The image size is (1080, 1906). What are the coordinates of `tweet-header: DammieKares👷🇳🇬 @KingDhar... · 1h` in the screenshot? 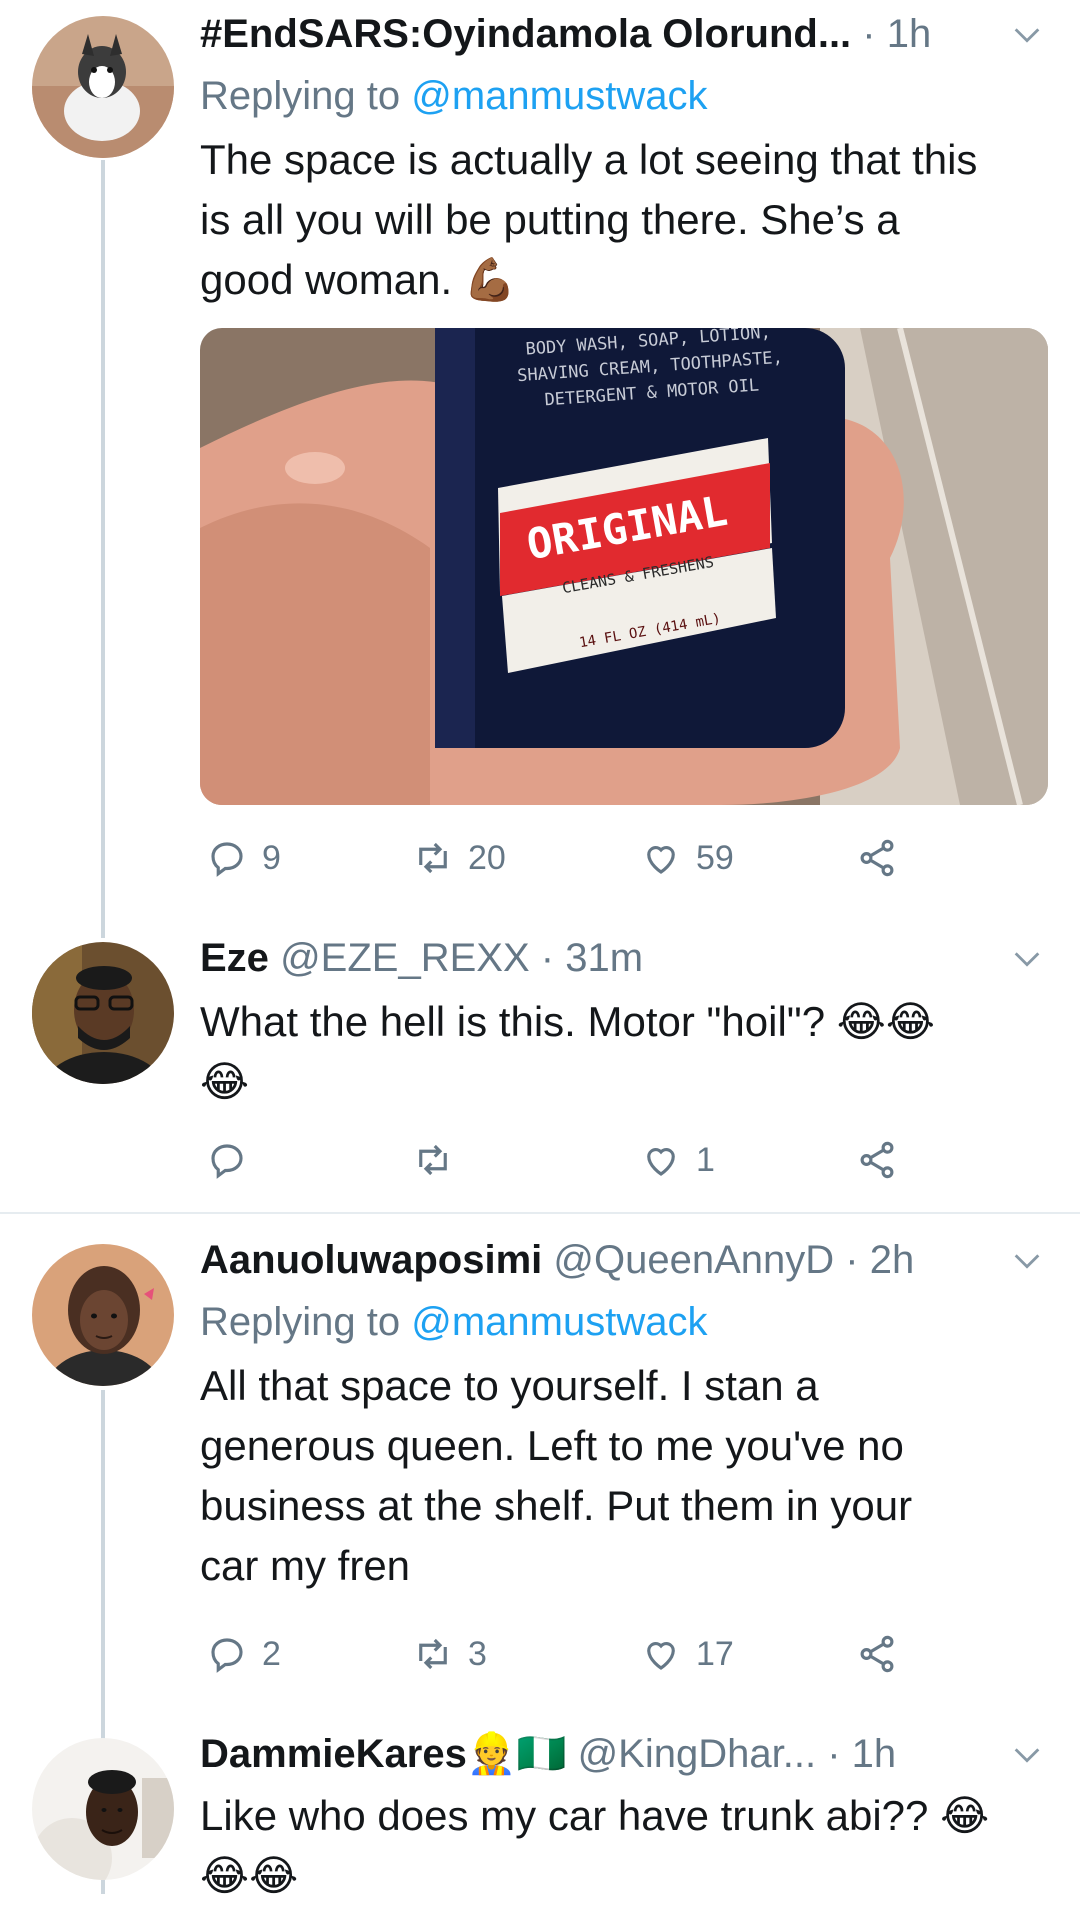 It's located at (630, 1754).